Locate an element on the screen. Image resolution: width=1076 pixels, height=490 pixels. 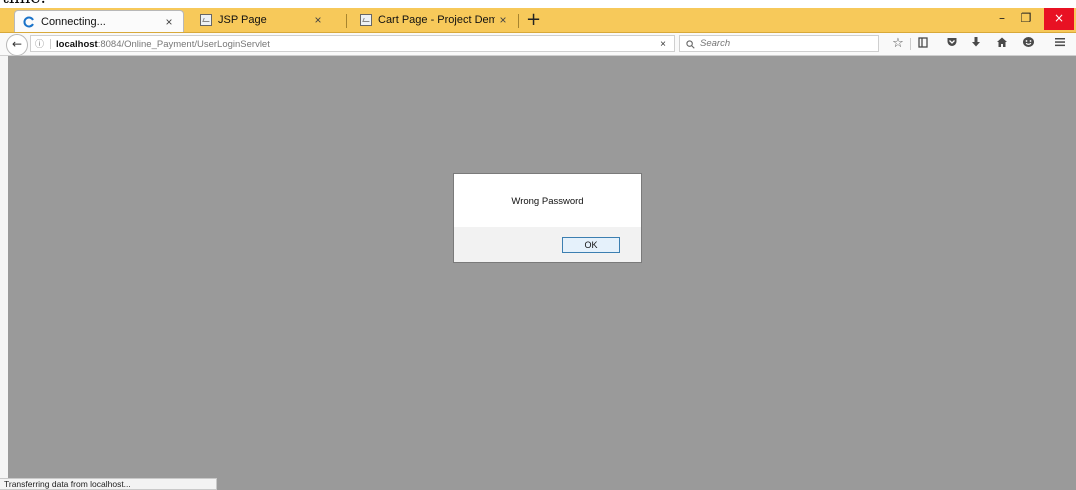
minimize-button: – is located at coordinates (1002, 19).